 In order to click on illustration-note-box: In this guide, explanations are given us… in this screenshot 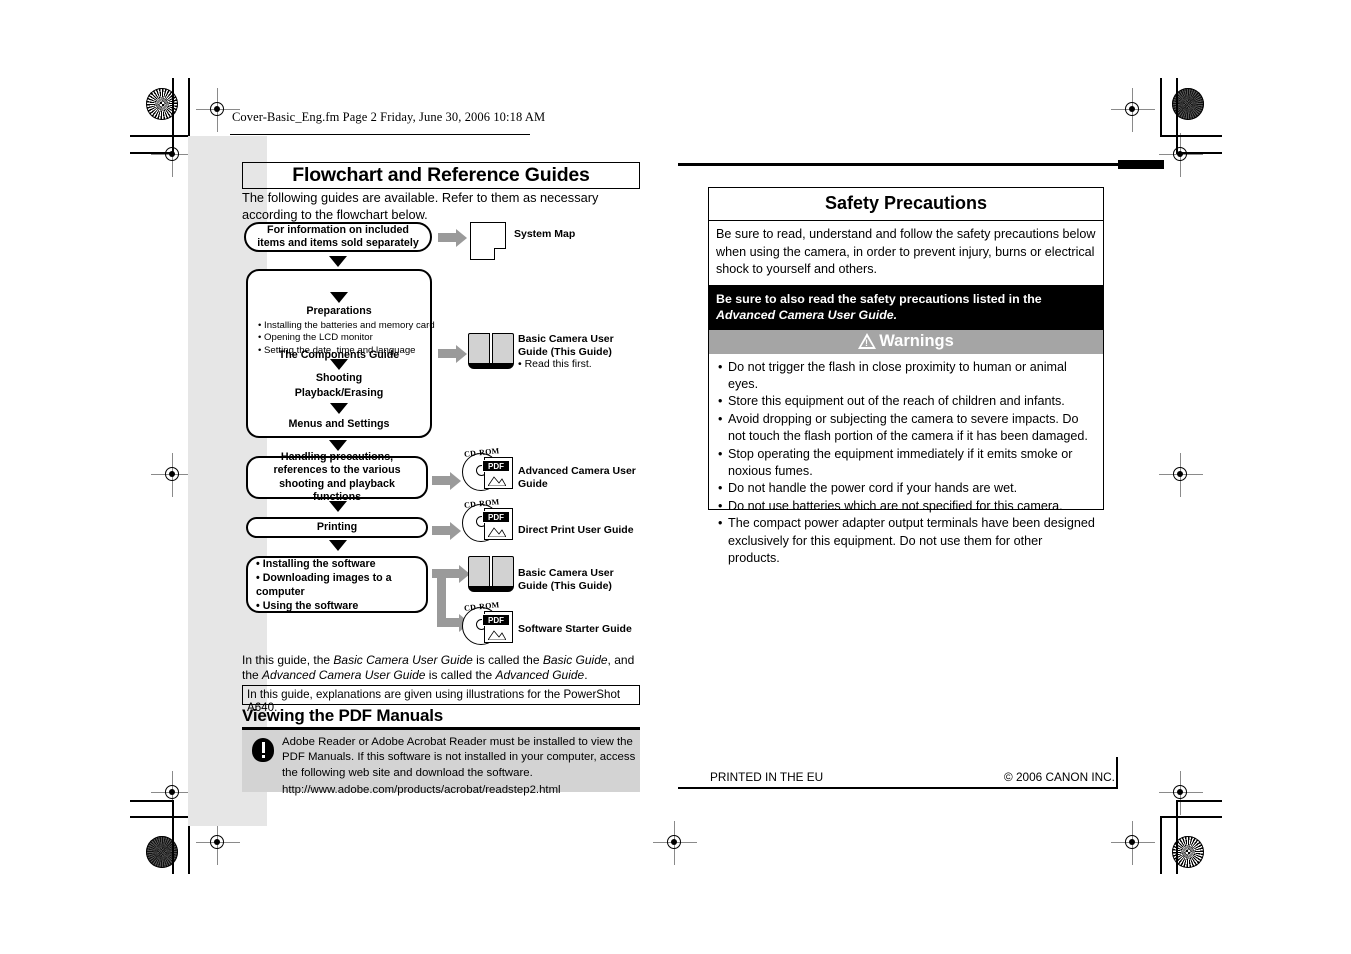, I will do `click(441, 699)`.